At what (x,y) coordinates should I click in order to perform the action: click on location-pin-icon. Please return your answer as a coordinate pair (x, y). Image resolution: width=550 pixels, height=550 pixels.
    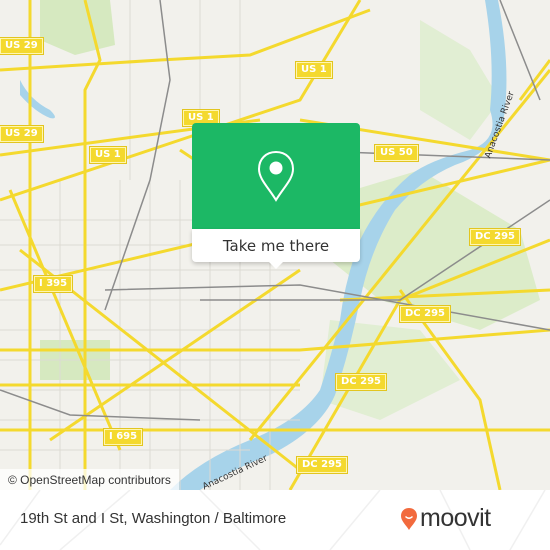
    Looking at the image, I should click on (276, 176).